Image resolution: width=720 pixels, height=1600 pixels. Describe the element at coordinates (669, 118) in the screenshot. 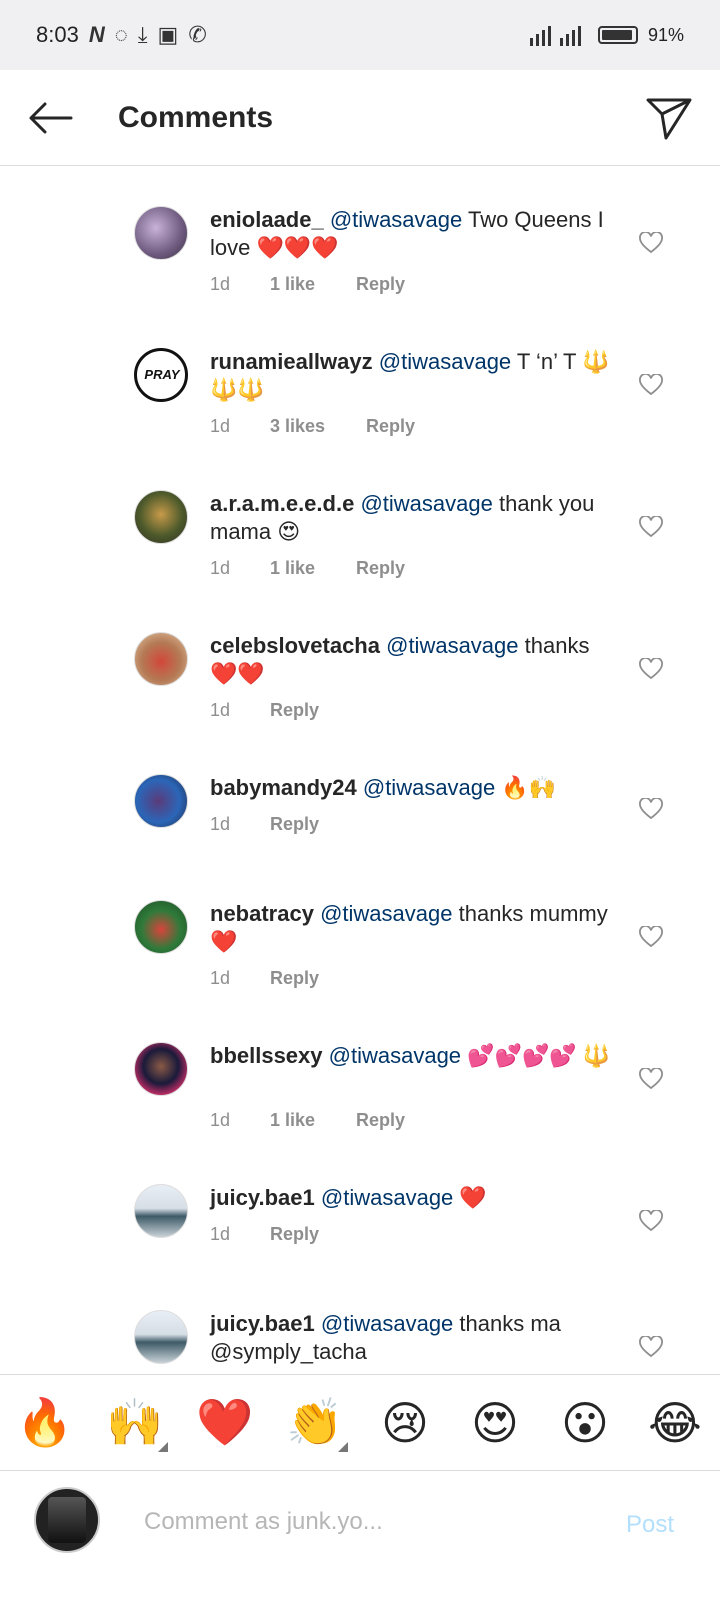

I see `share-button` at that location.